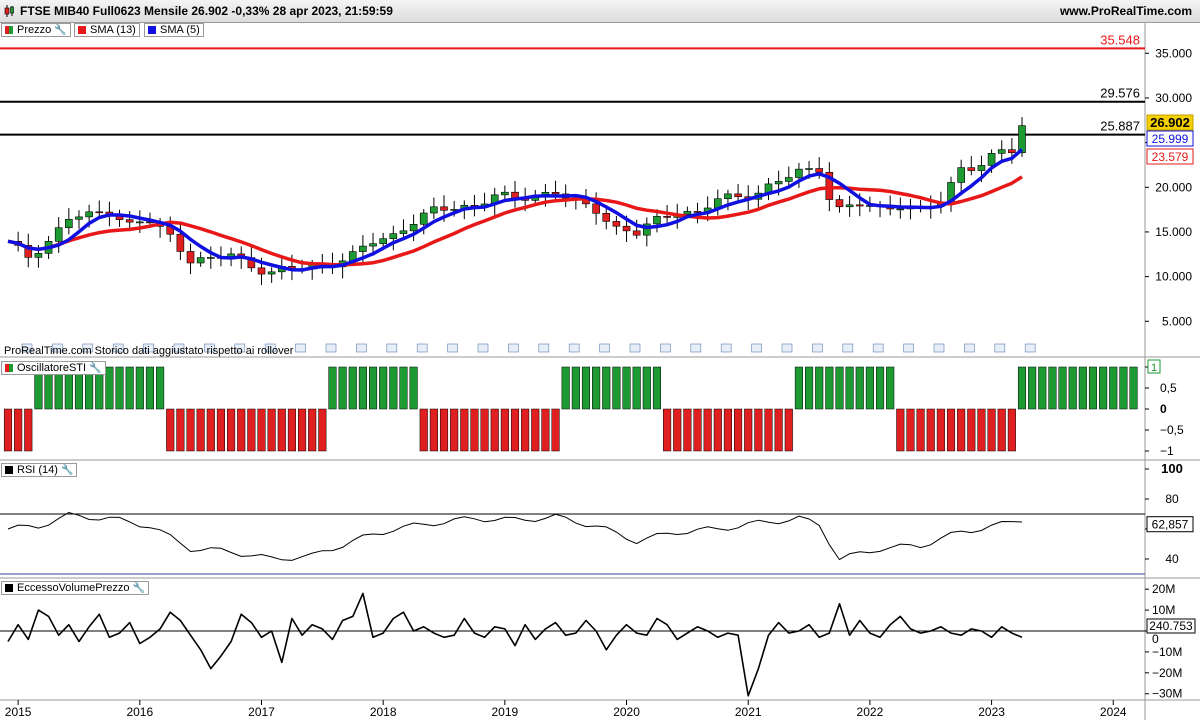 The height and width of the screenshot is (720, 1200). I want to click on rsi-line, so click(515, 536).